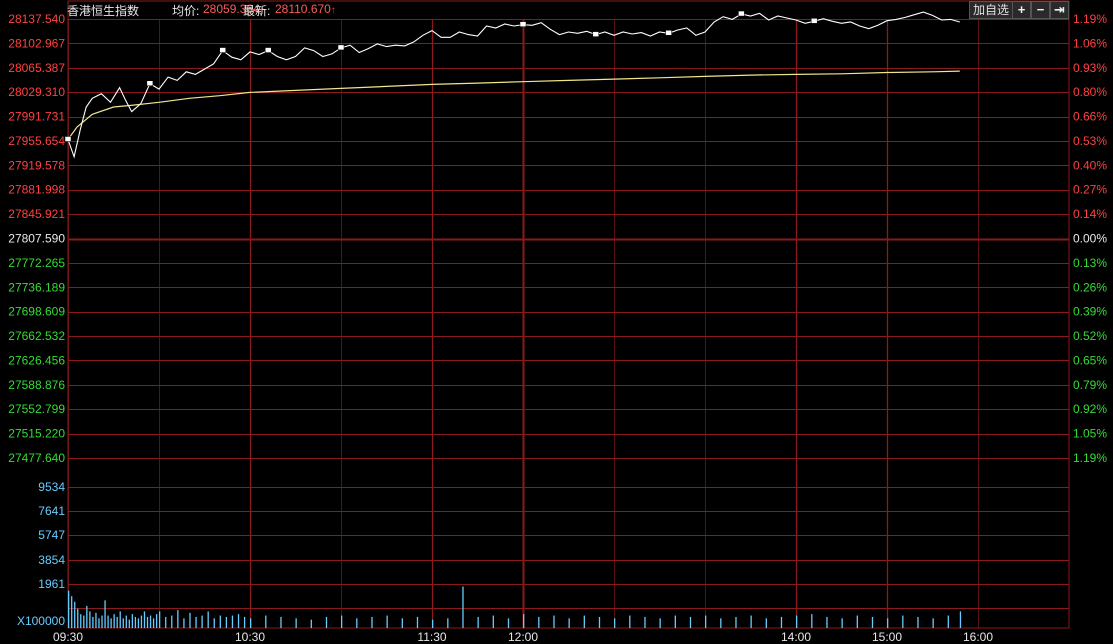 The height and width of the screenshot is (644, 1113). What do you see at coordinates (1090, 190) in the screenshot?
I see `percent-axis-label: 0.27%` at bounding box center [1090, 190].